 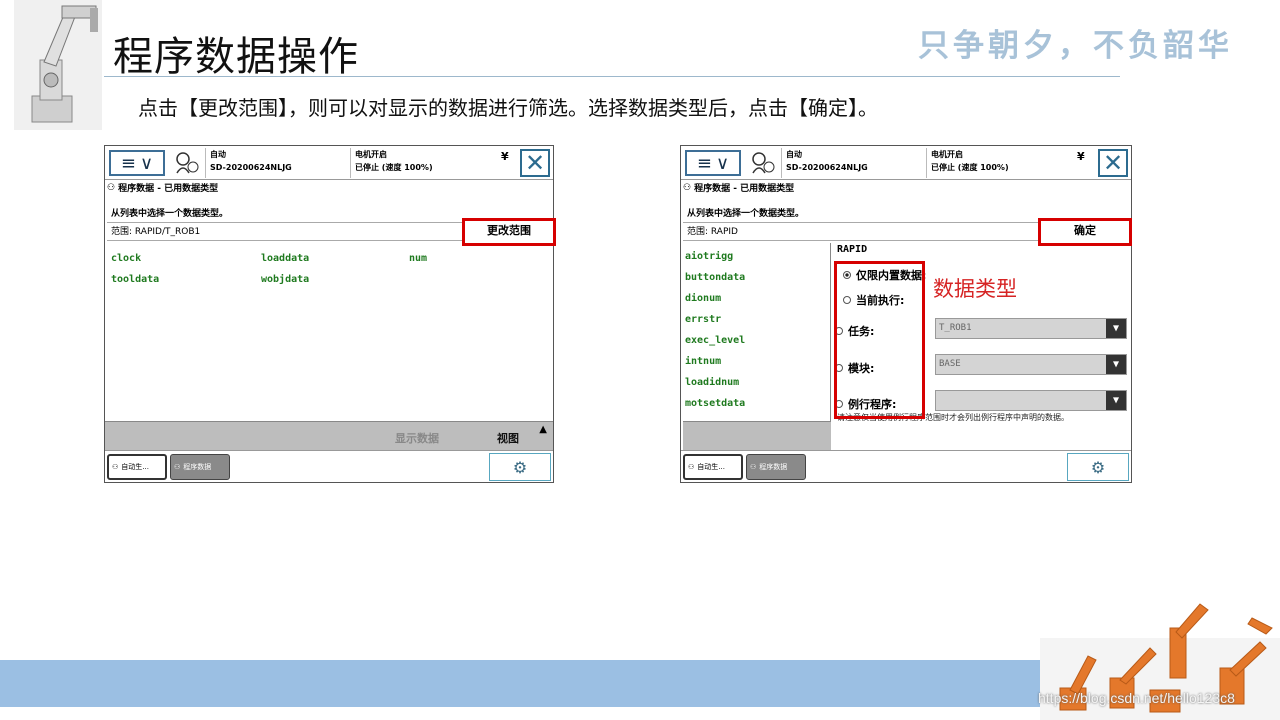 I want to click on data-type-list: clock loaddata num tooldata wobjdata, so click(x=321, y=269).